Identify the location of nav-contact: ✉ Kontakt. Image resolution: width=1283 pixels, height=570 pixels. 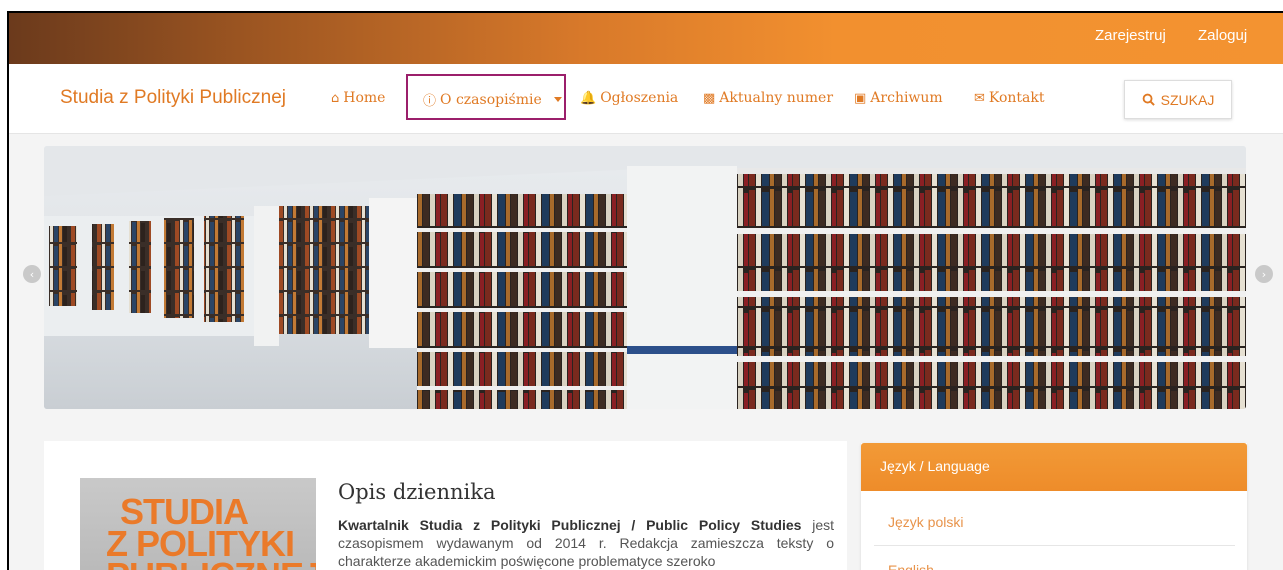
(1009, 98).